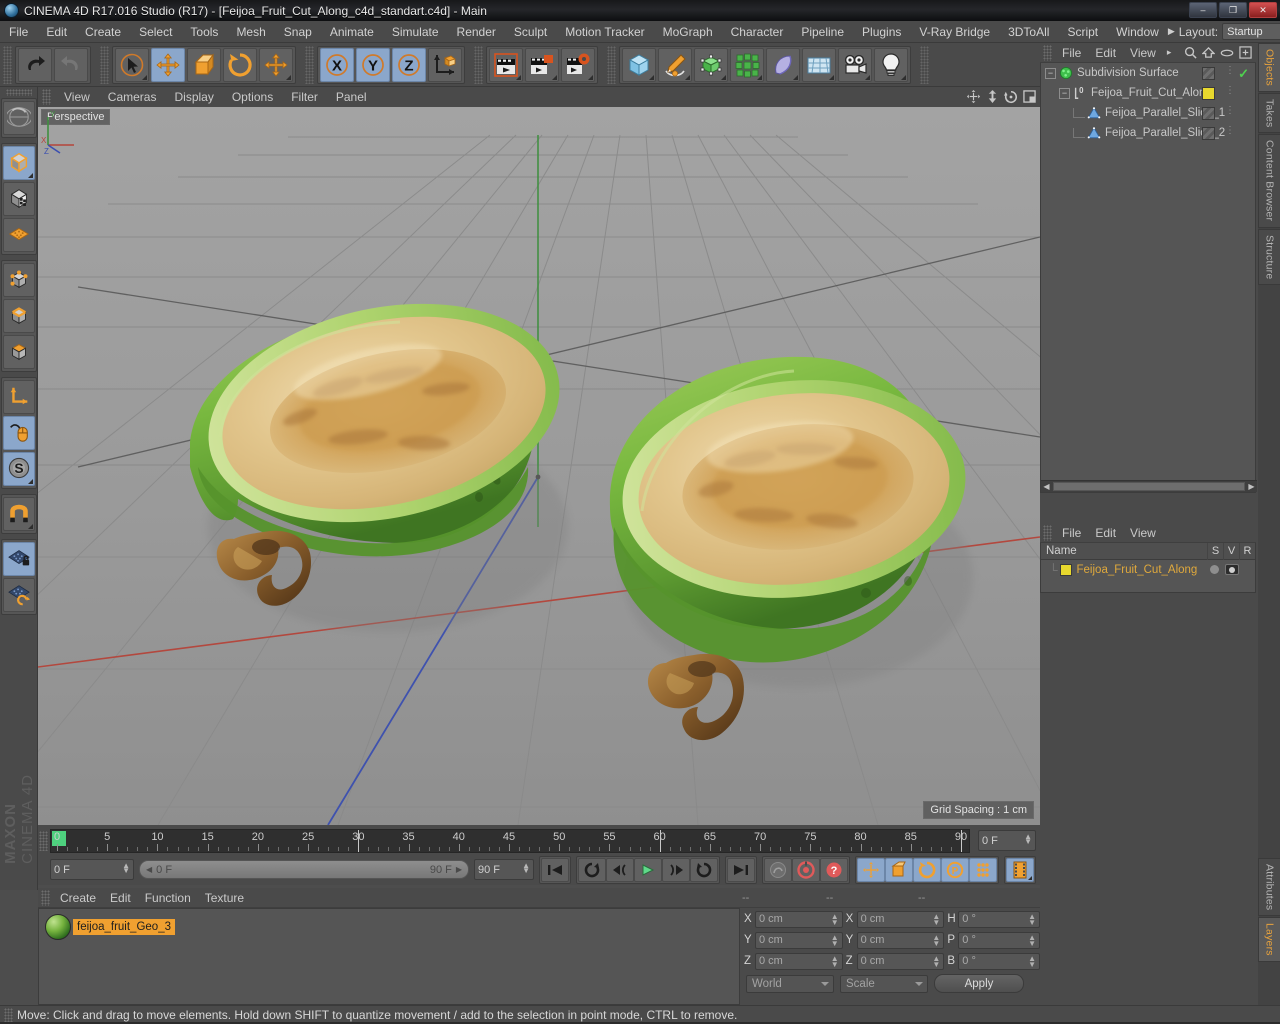 This screenshot has width=1280, height=1024. Describe the element at coordinates (1046, 486) in the screenshot. I see `scroll-left-icon: ◀` at that location.